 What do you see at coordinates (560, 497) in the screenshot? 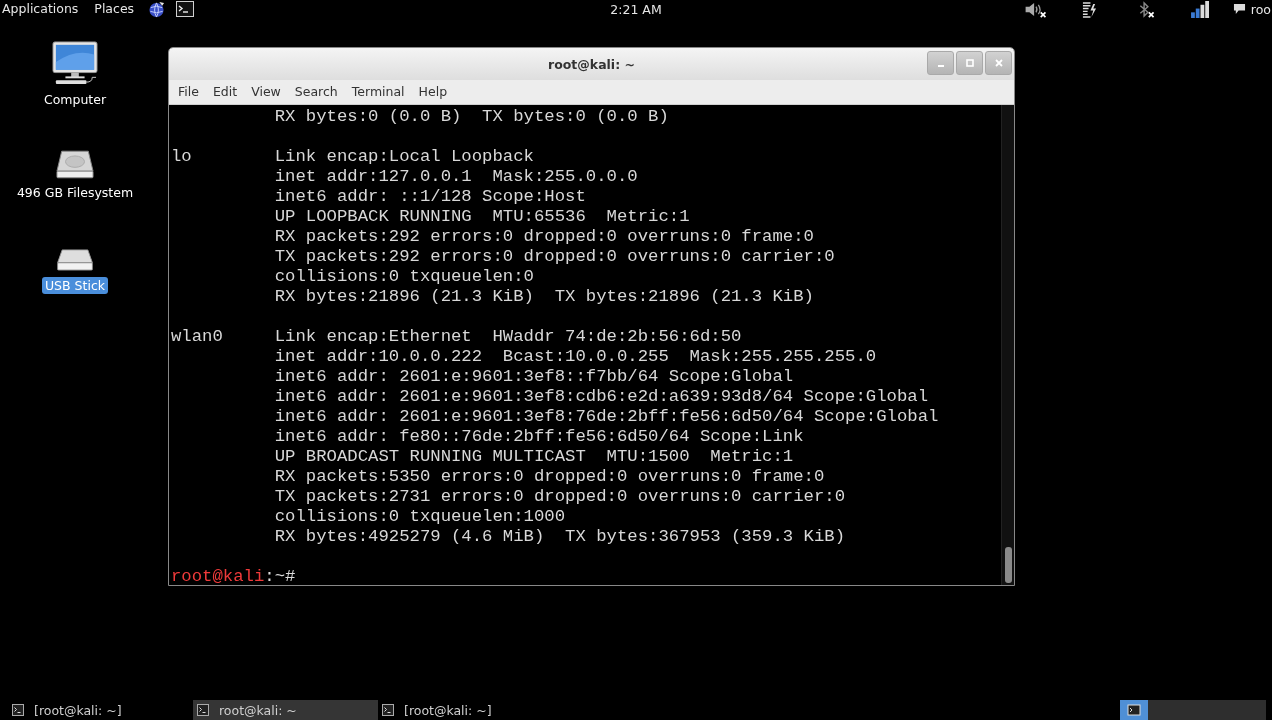
I see `terminal-line: TX packets:2731 errors:0 dropped:0 overruns:0 carrier:0` at bounding box center [560, 497].